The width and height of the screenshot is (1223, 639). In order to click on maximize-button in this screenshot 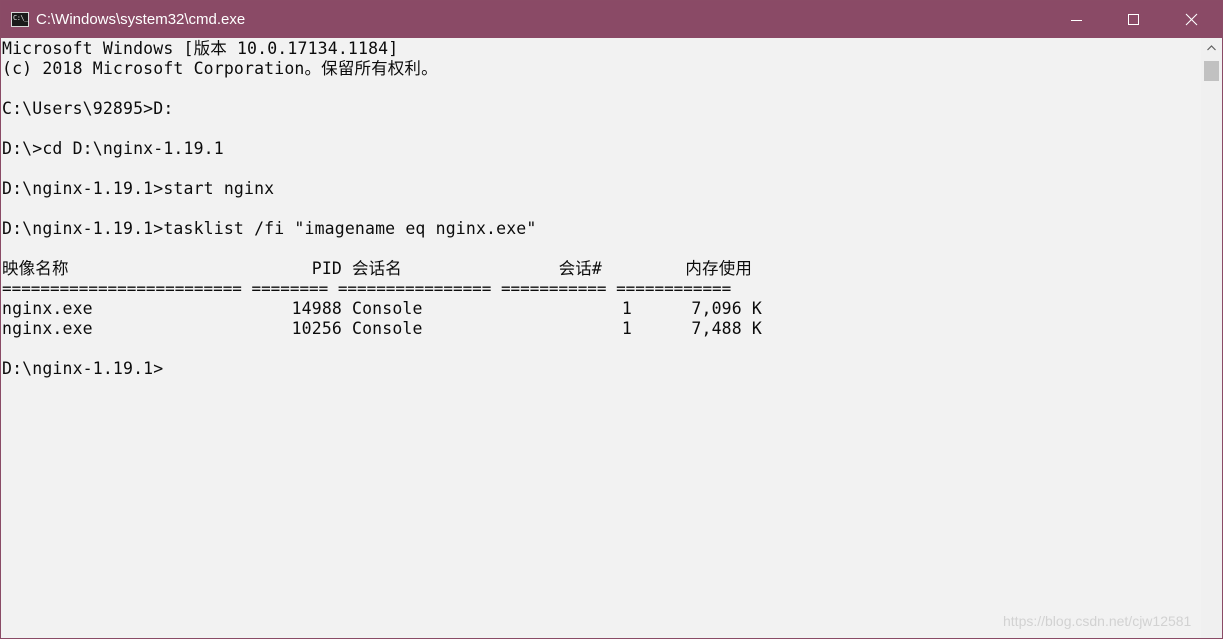, I will do `click(1133, 19)`.